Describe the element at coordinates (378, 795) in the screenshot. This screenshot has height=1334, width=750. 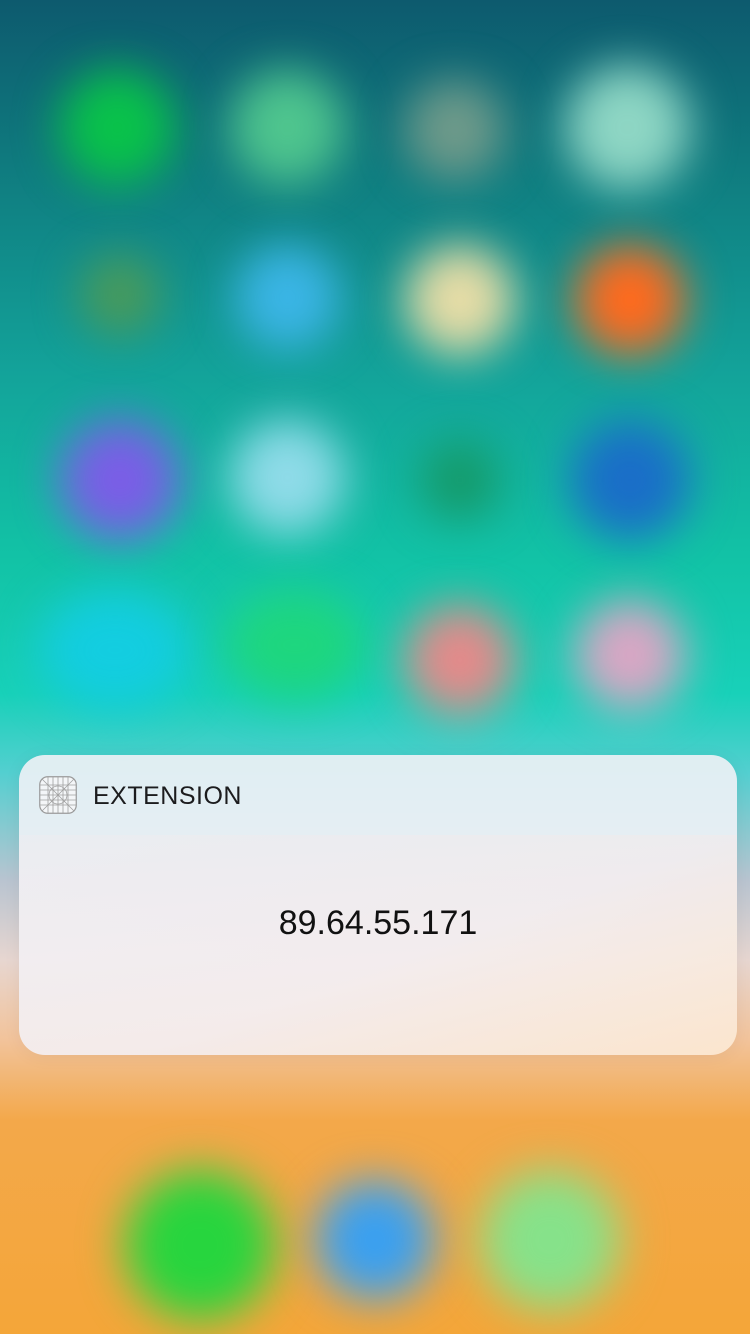
I see `widget-header: EXTENSION` at that location.